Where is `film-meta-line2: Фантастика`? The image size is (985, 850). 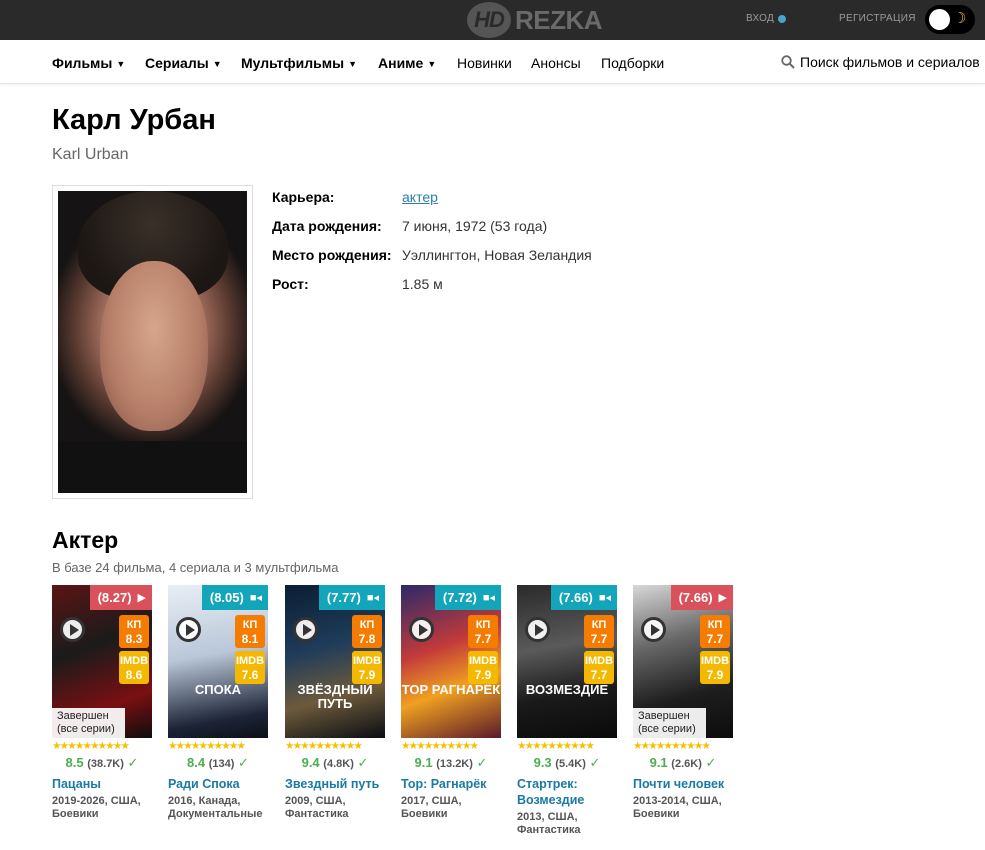
film-meta-line2: Фантастика is located at coordinates (549, 830).